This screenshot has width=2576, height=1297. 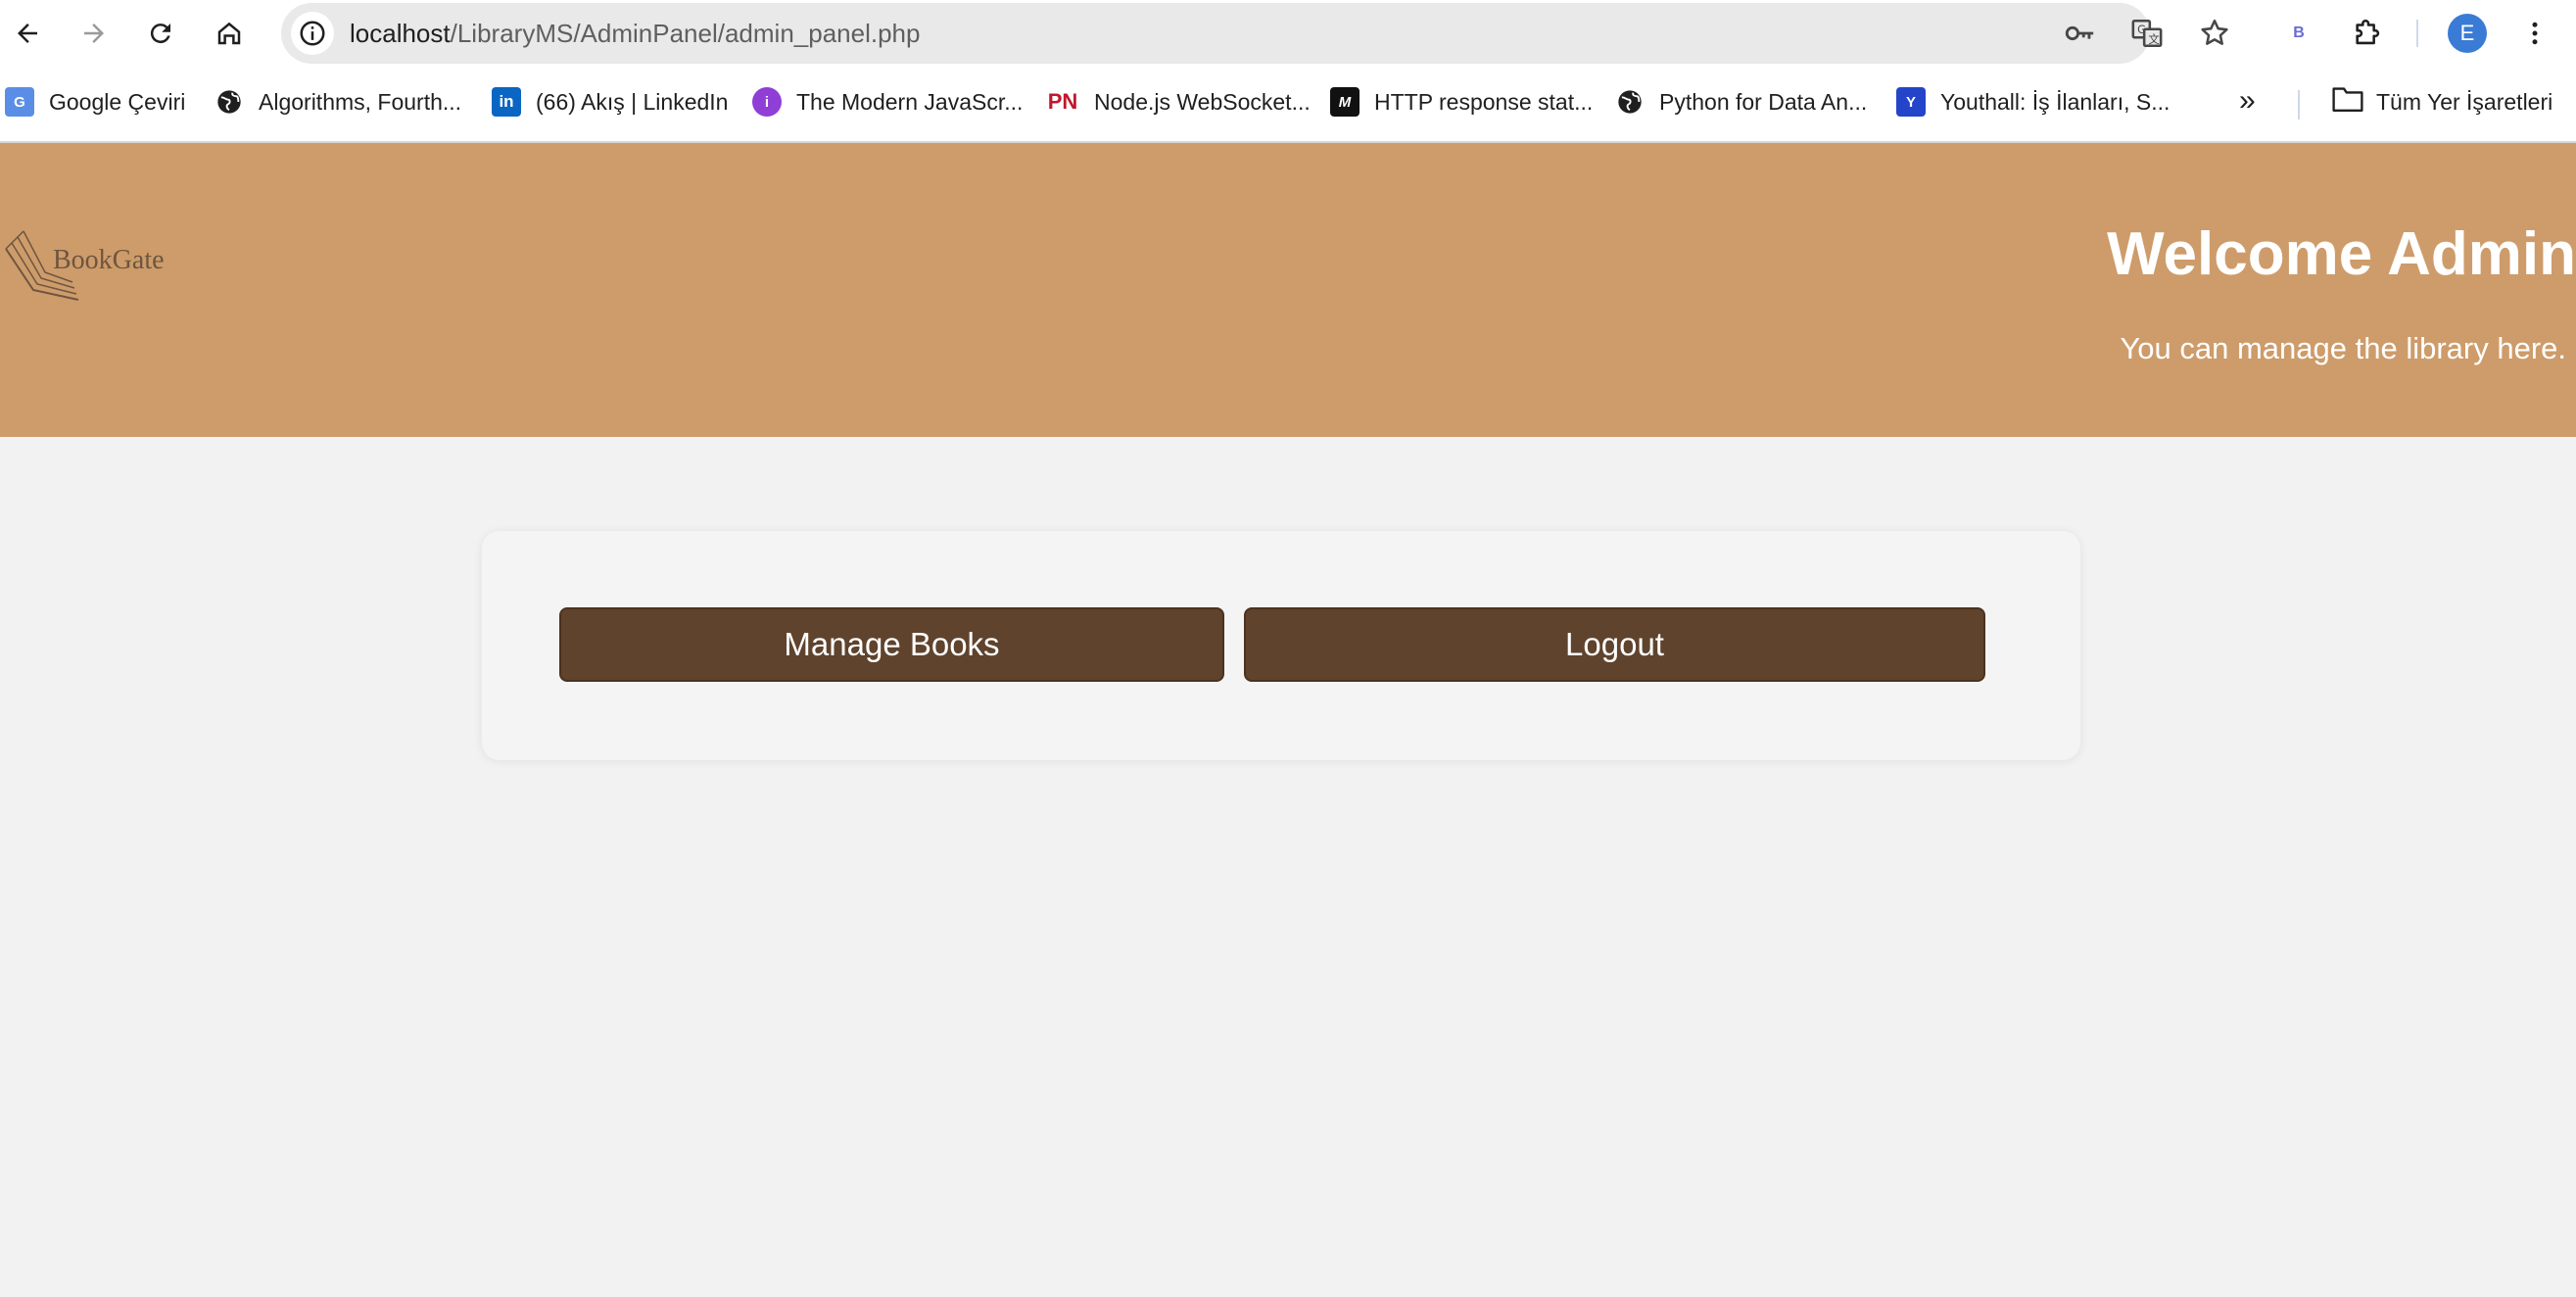 I want to click on mdn-icon: M, so click(x=1345, y=102).